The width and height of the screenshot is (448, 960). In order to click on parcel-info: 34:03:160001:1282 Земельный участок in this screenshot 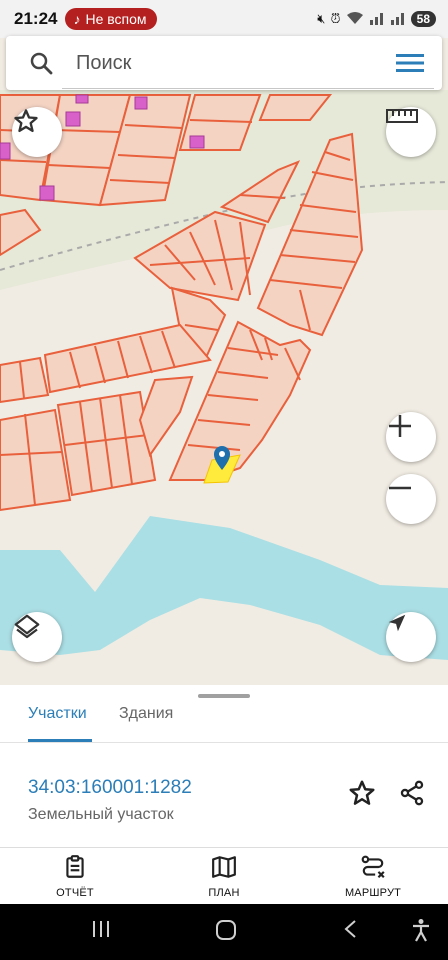, I will do `click(110, 800)`.